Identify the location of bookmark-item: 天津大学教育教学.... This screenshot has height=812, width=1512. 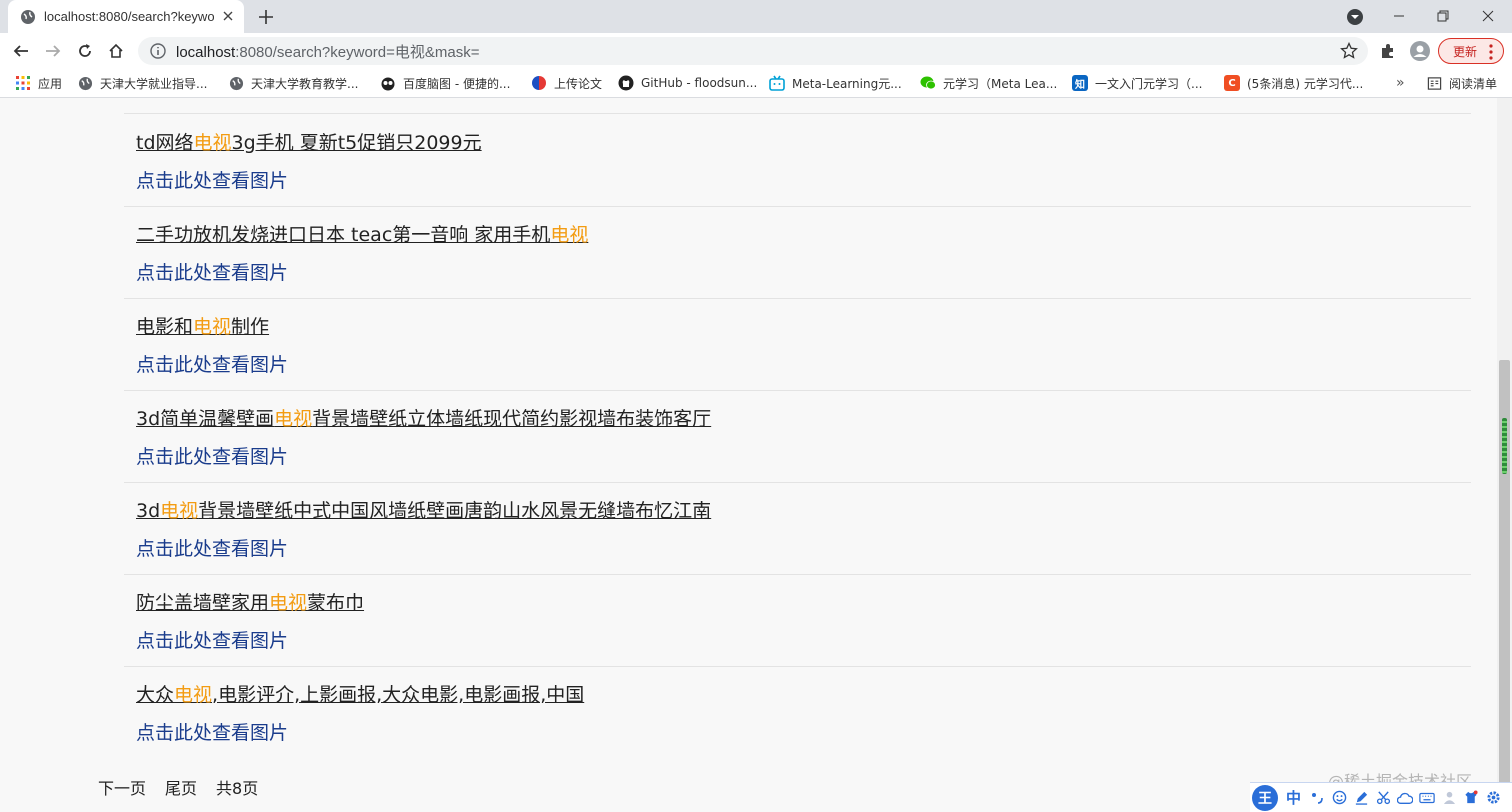
(293, 83).